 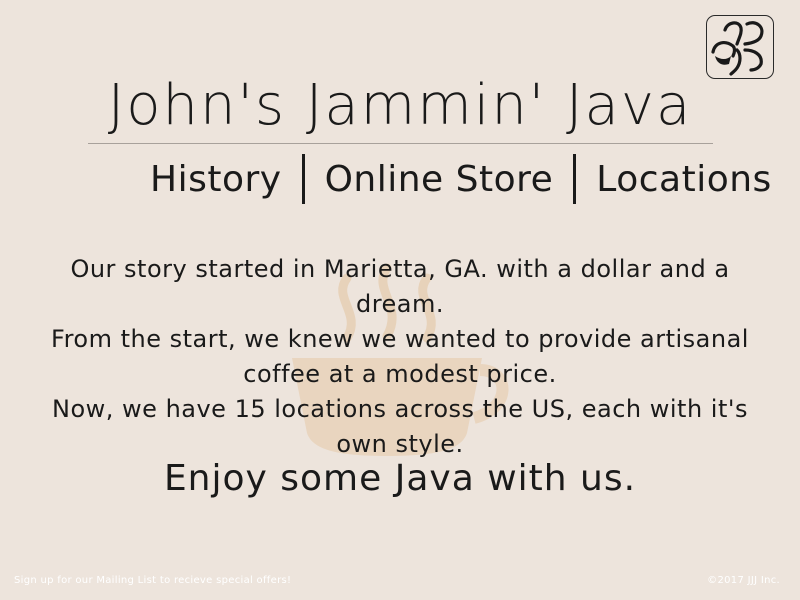 What do you see at coordinates (684, 179) in the screenshot?
I see `nav-link-locations: Locations` at bounding box center [684, 179].